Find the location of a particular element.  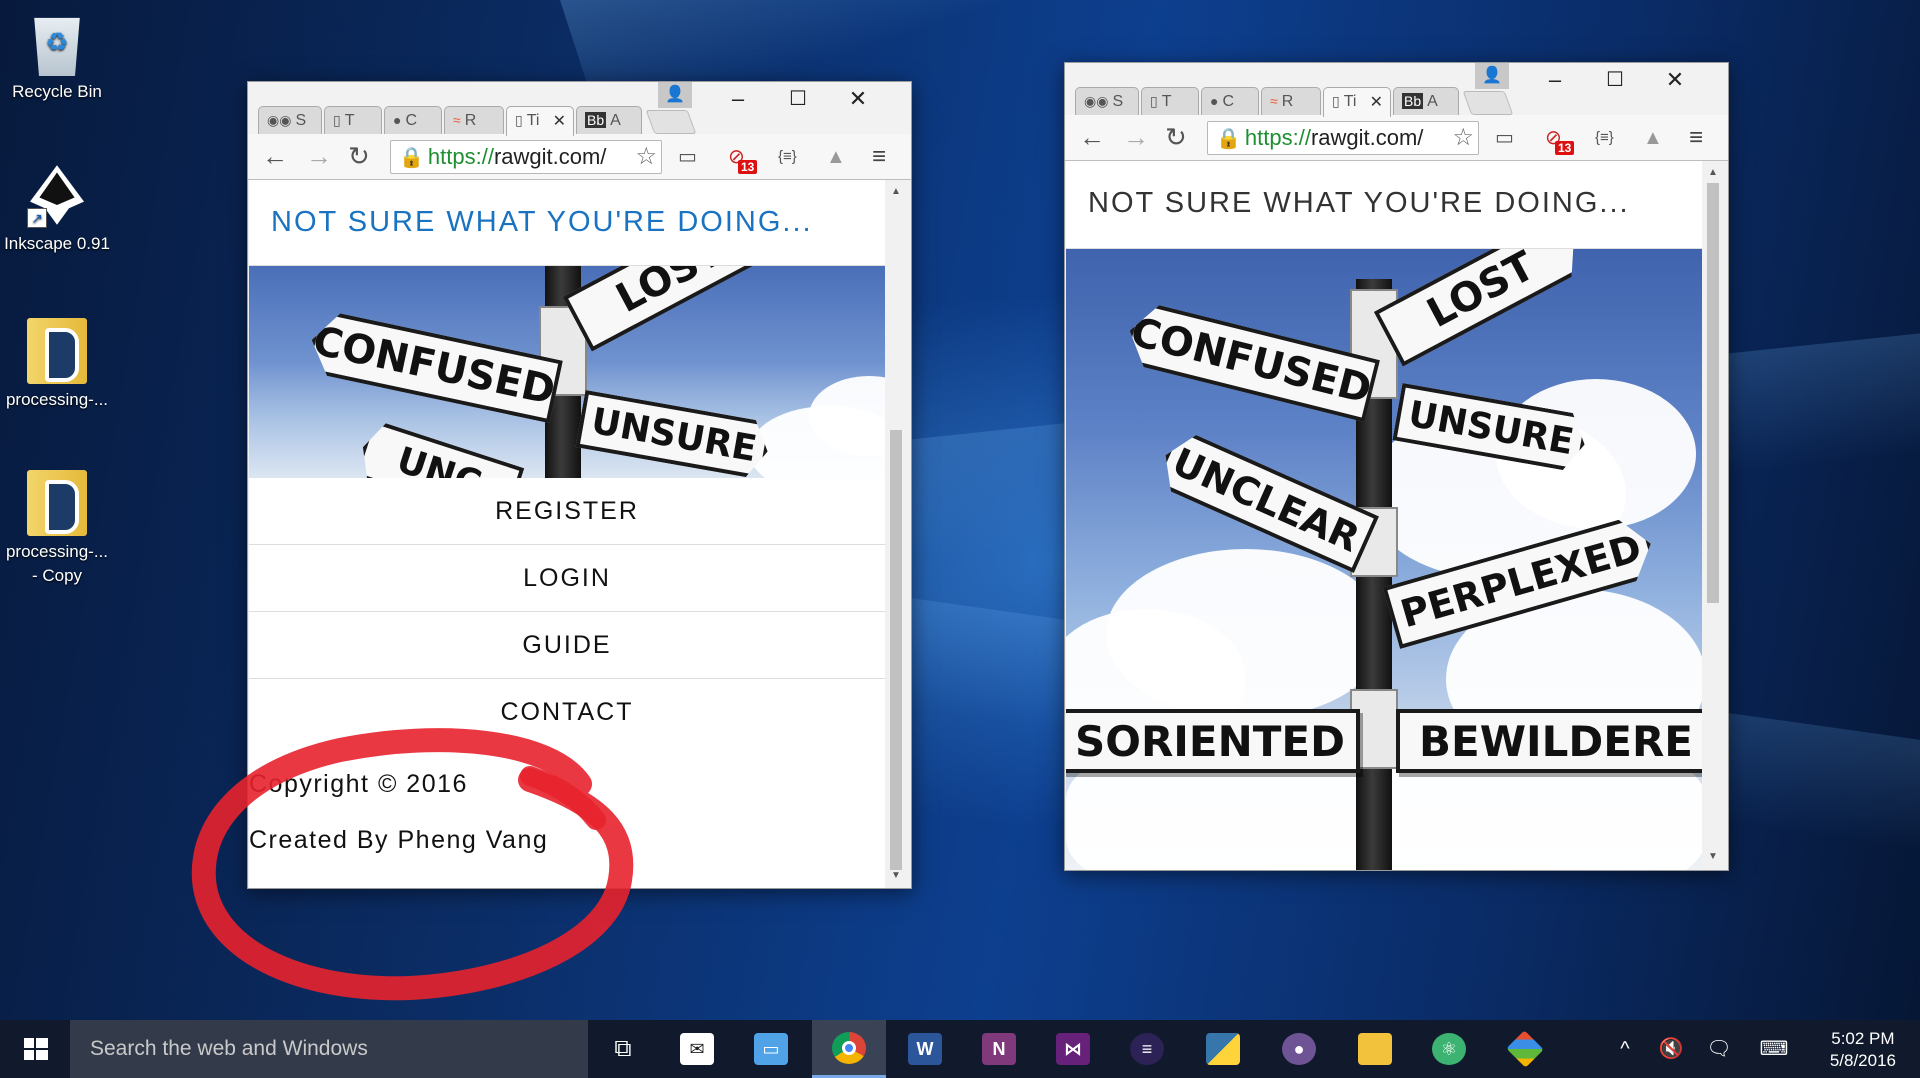

processing-folder-icon is located at coordinates (57, 351).